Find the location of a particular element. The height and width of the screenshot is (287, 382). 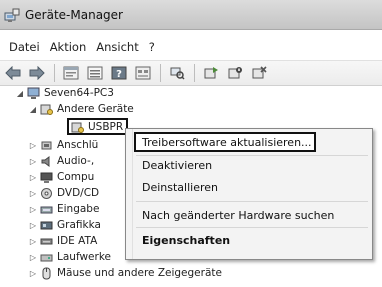

menu-datei: Datei is located at coordinates (24, 47).